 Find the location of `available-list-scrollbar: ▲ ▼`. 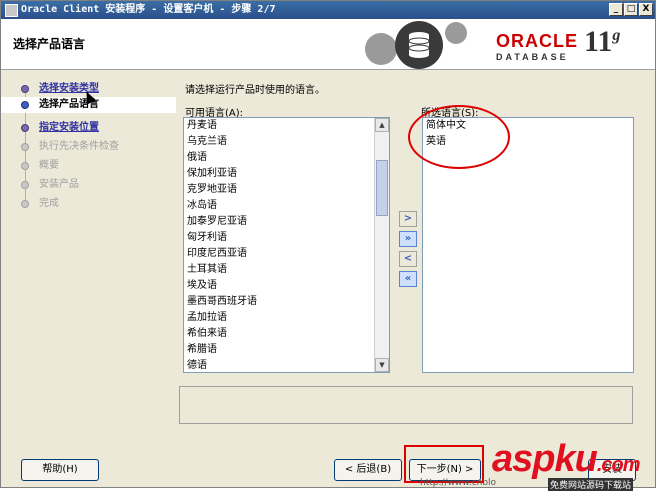

available-list-scrollbar: ▲ ▼ is located at coordinates (381, 245).